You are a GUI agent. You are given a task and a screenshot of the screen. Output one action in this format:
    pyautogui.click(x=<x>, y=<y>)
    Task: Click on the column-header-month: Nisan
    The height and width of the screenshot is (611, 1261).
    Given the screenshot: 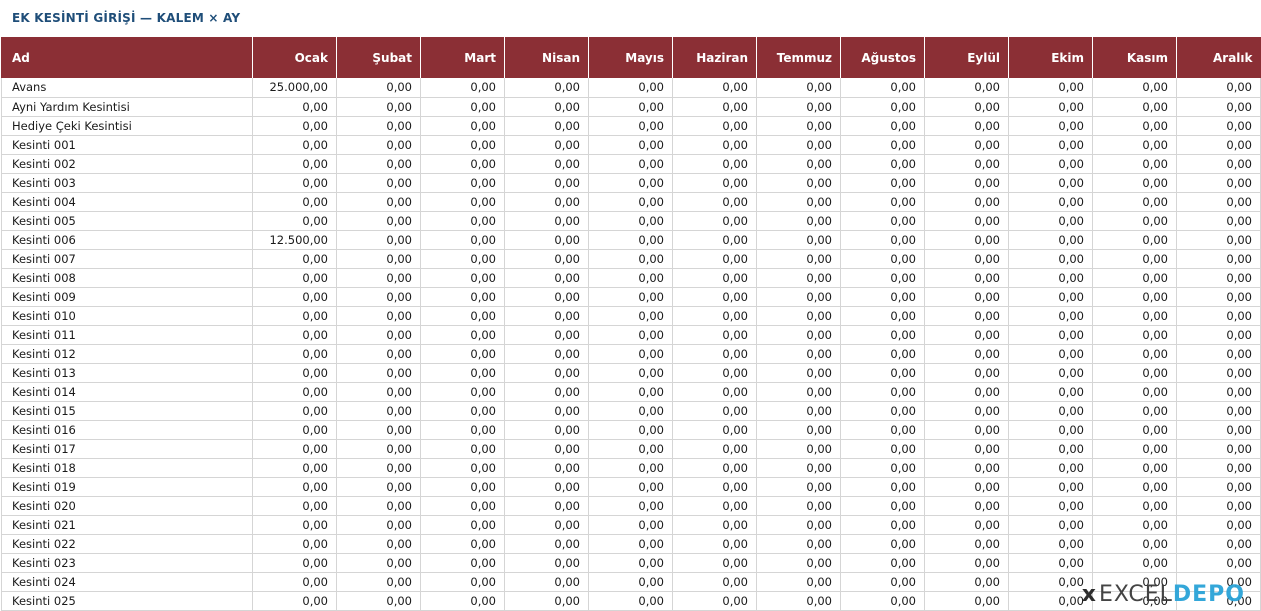 What is the action you would take?
    pyautogui.click(x=546, y=57)
    